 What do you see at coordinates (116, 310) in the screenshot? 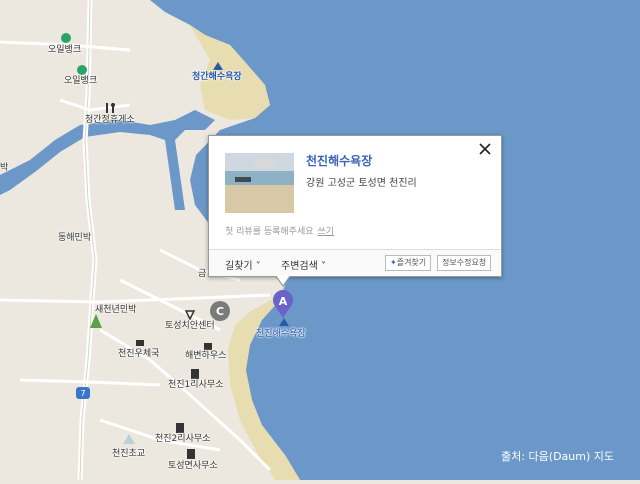
I see `label-saecheonnyeon-minbak: 새천년민박` at bounding box center [116, 310].